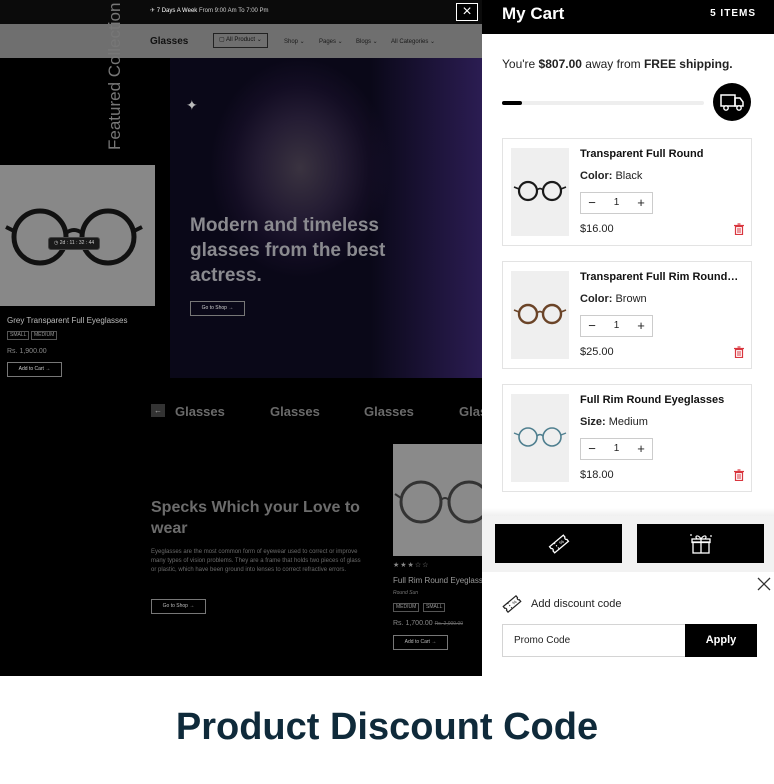 The image size is (774, 784). I want to click on hero-shop-button: Go to Shop →, so click(217, 308).